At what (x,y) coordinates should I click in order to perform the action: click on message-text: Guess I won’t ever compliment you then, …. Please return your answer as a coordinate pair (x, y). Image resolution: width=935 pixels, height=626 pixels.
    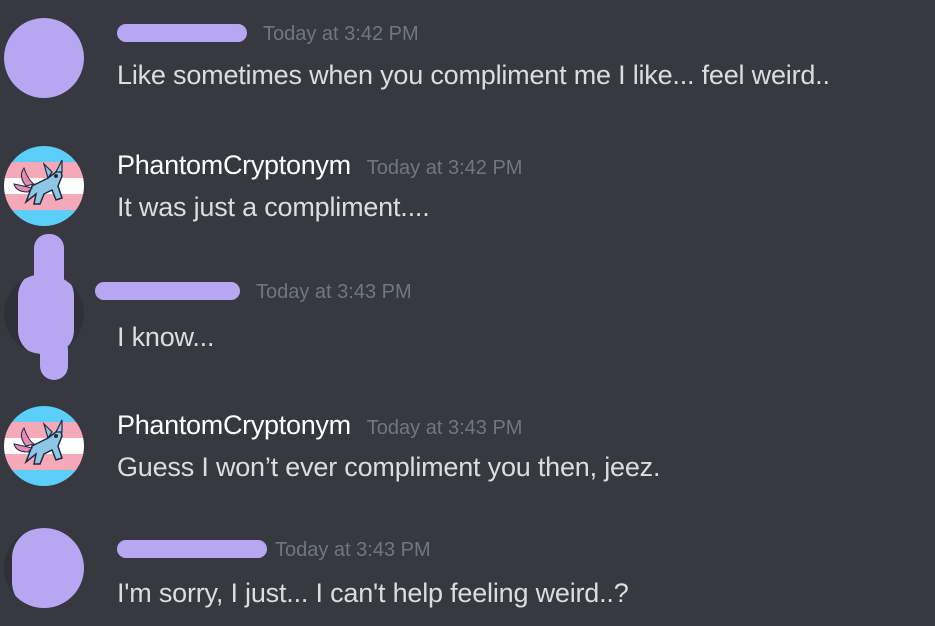
    Looking at the image, I should click on (389, 467).